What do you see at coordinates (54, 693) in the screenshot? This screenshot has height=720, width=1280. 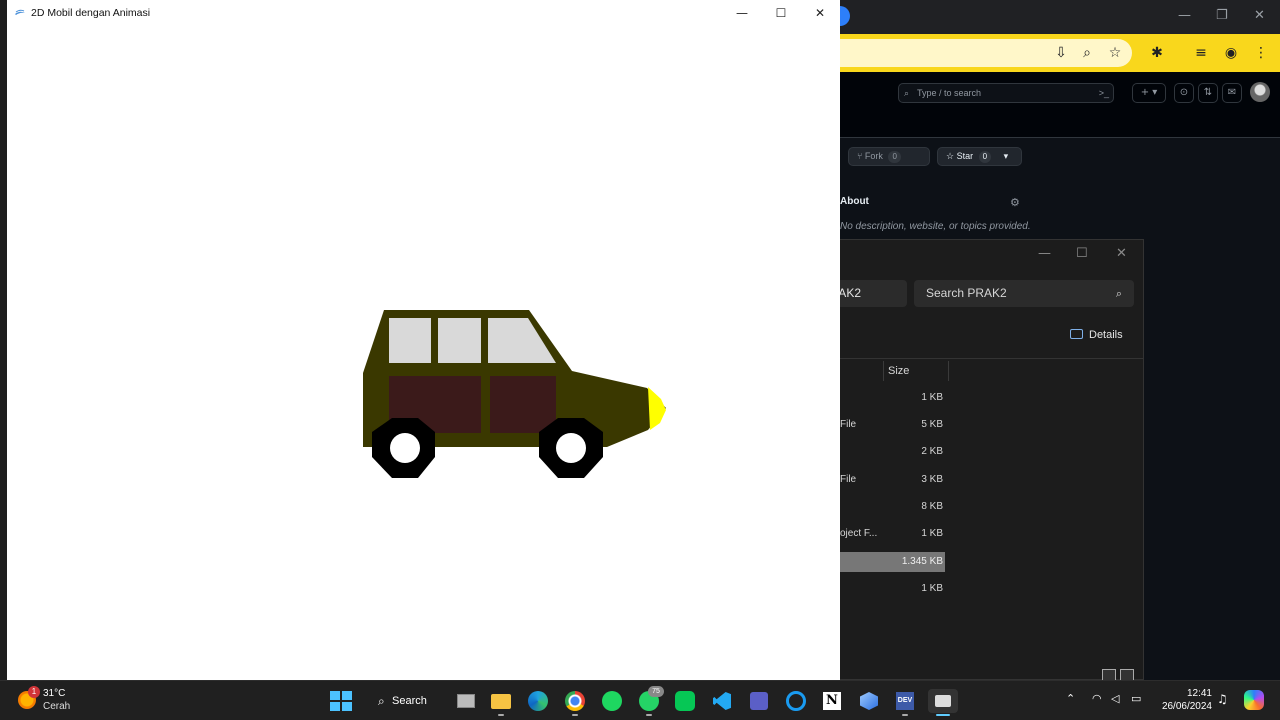 I see `weather-temperature: 31°C` at bounding box center [54, 693].